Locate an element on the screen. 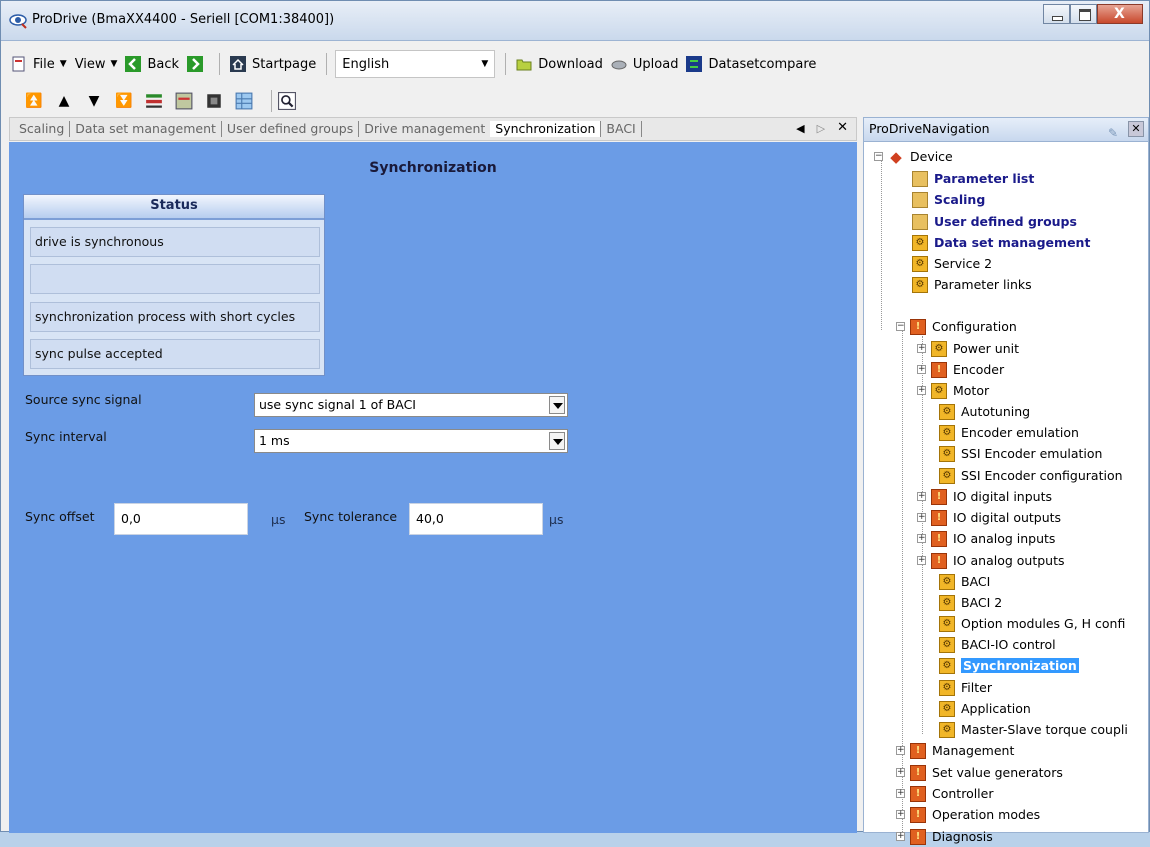  upload-icon is located at coordinates (619, 65).